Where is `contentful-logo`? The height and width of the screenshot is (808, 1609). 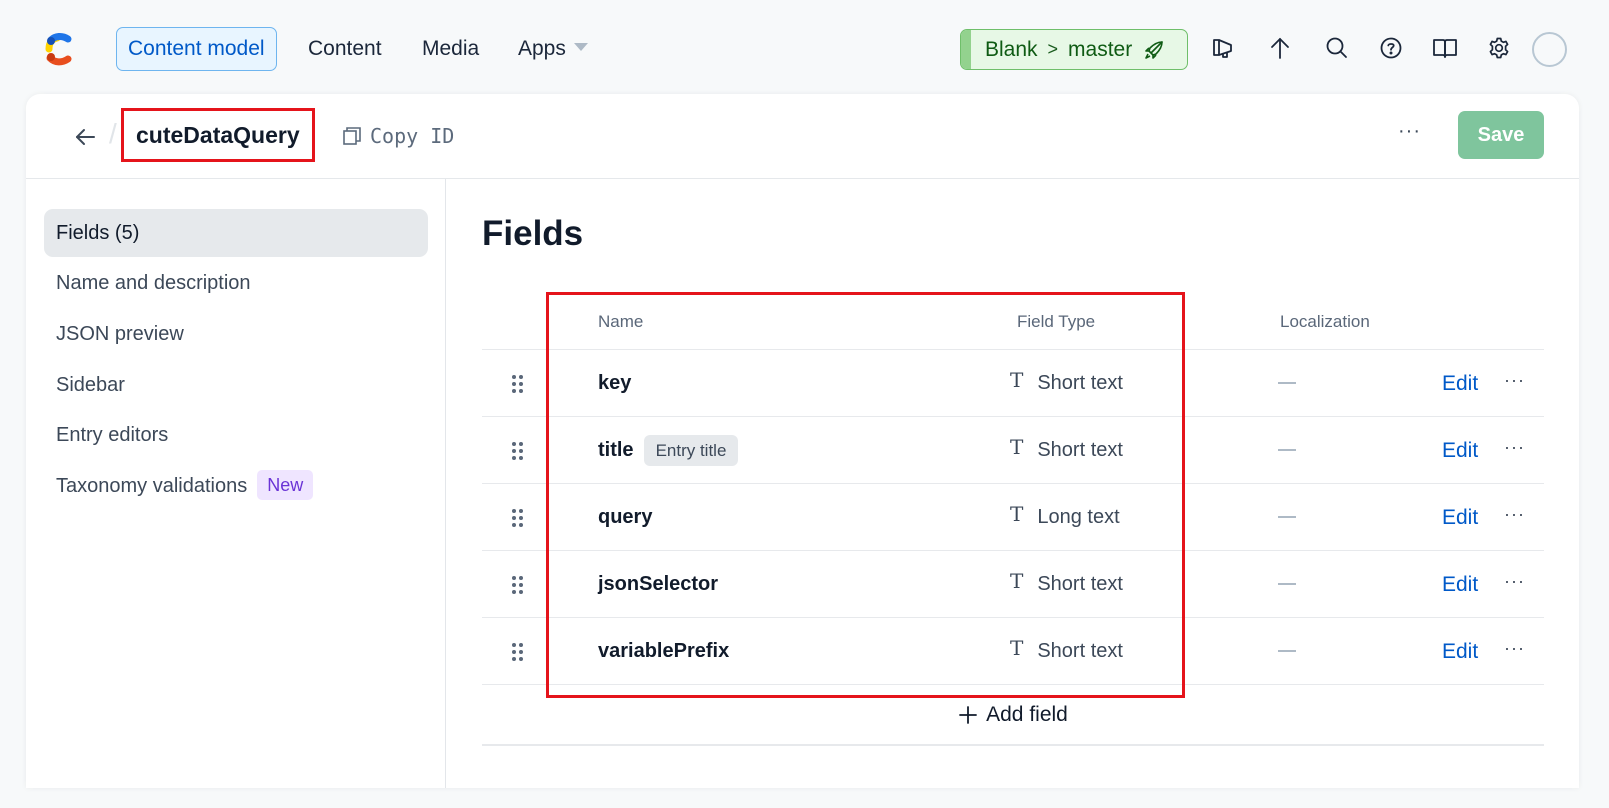
contentful-logo is located at coordinates (58, 49).